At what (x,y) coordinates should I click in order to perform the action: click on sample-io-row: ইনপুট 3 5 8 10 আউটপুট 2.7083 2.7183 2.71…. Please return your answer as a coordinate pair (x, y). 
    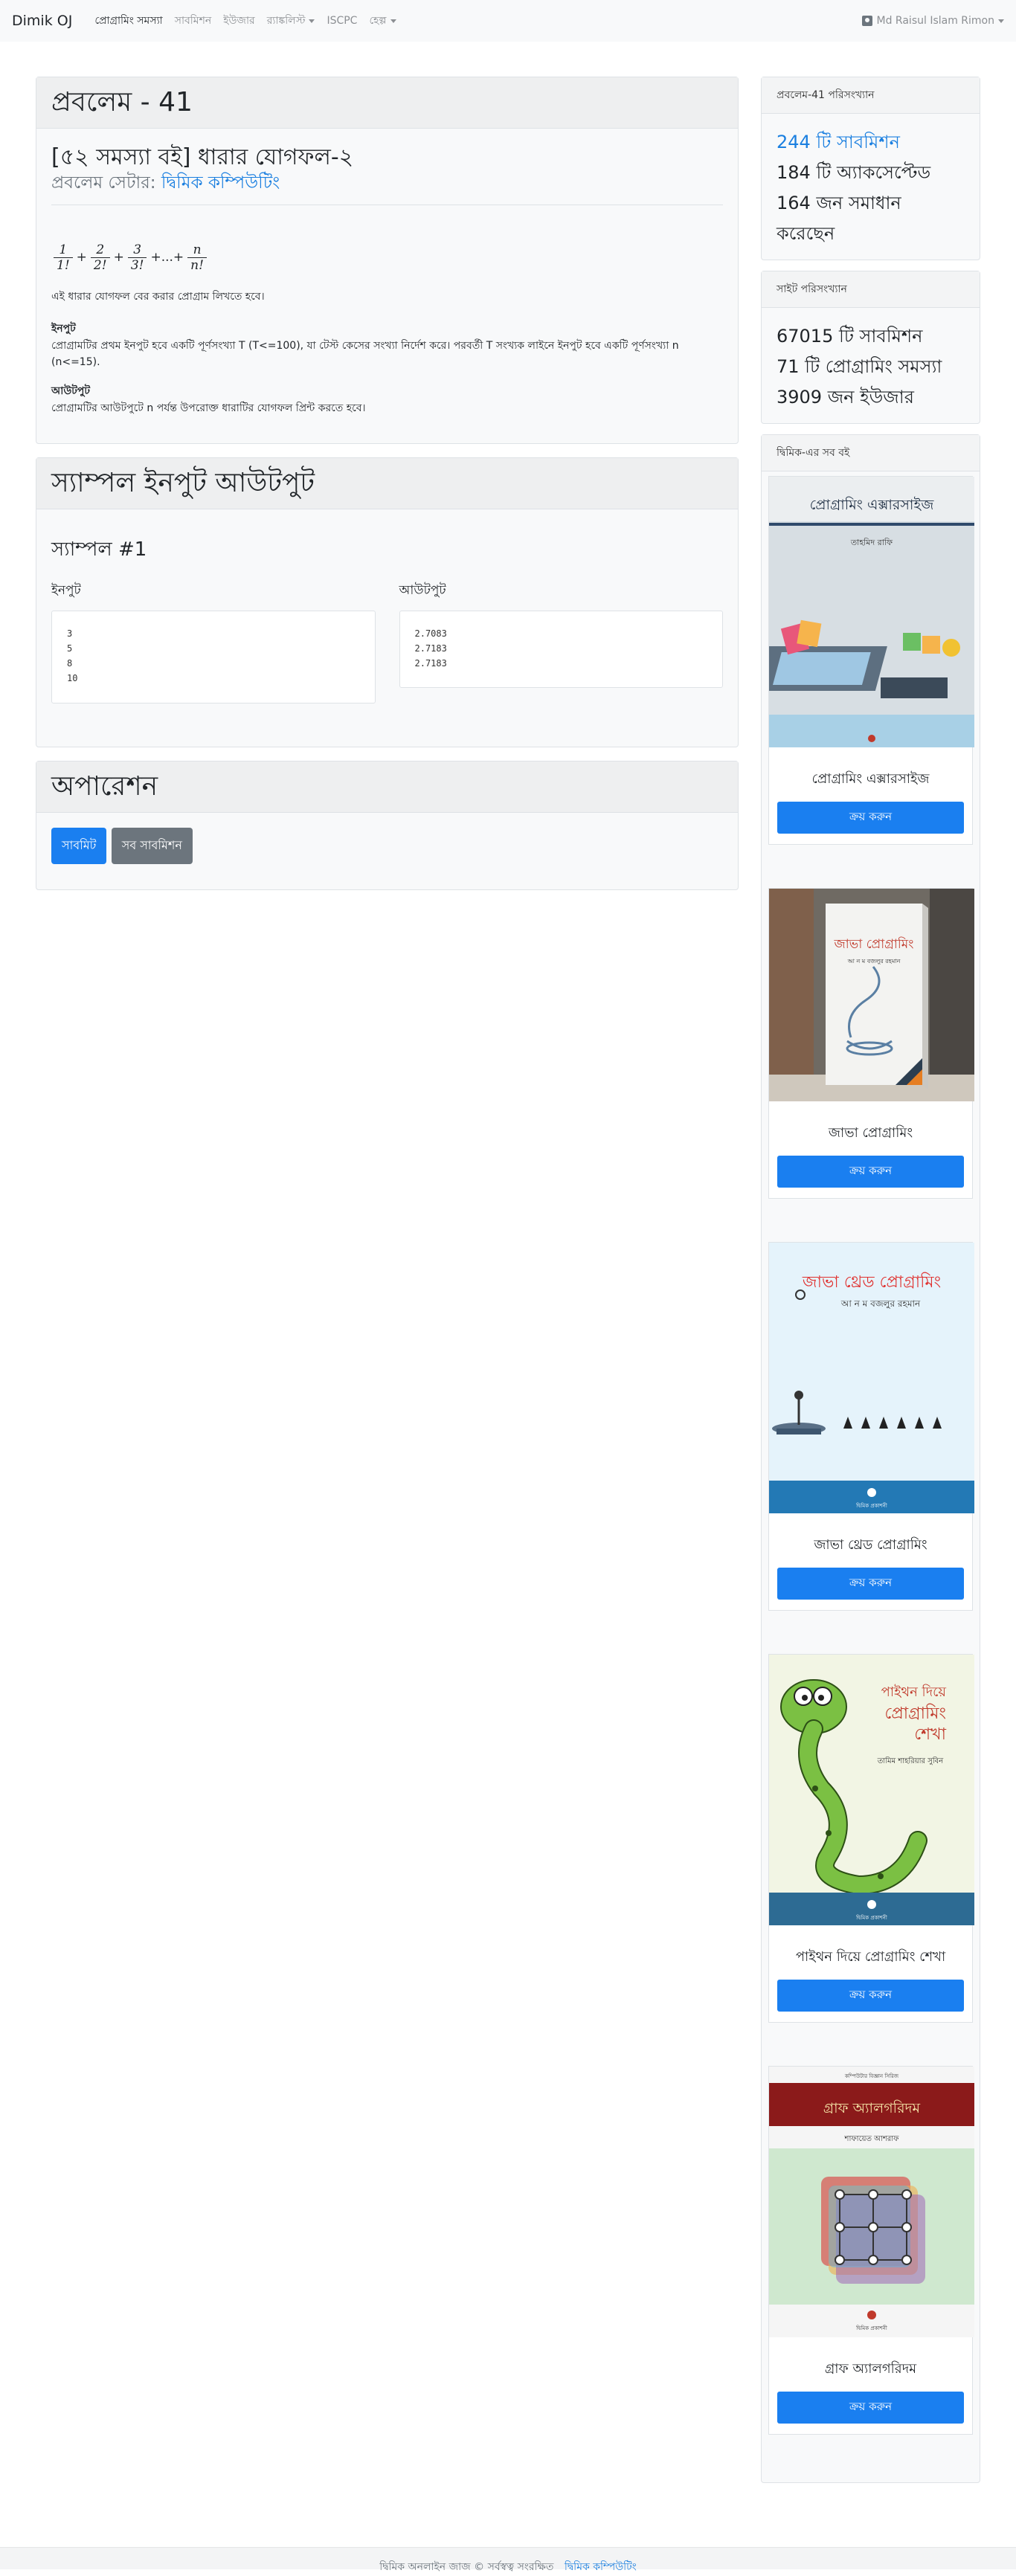
    Looking at the image, I should click on (387, 642).